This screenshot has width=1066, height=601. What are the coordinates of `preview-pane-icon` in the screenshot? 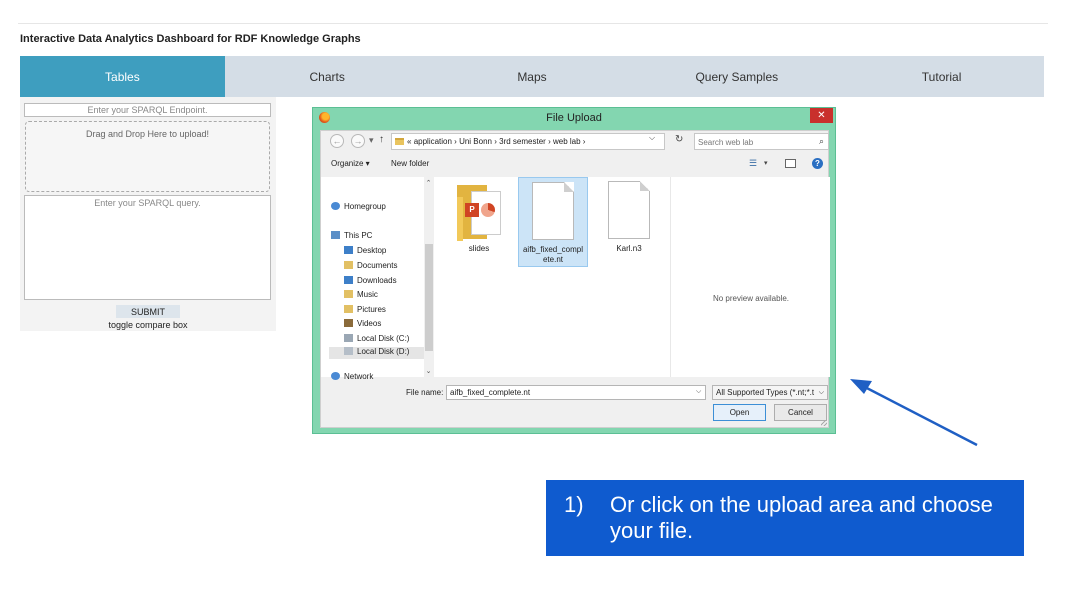 It's located at (790, 163).